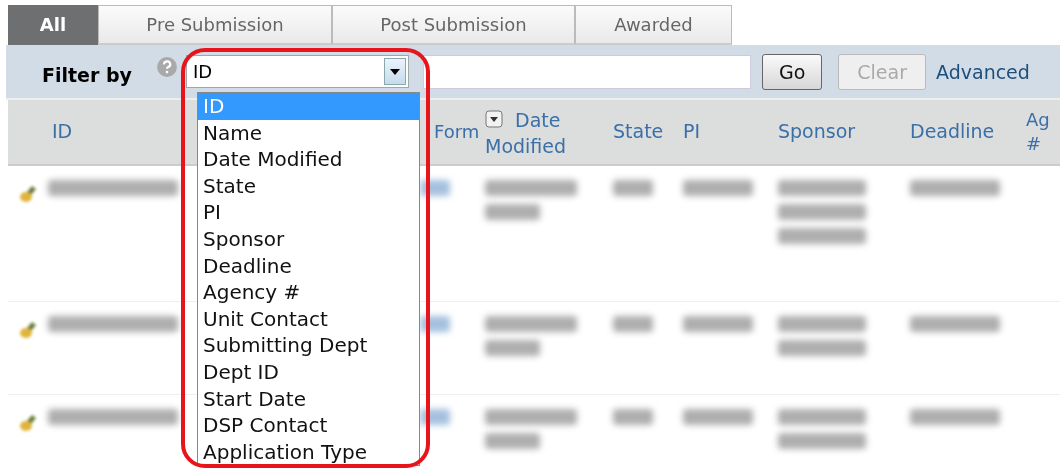 The height and width of the screenshot is (472, 1060). Describe the element at coordinates (308, 159) in the screenshot. I see `dropdown-option: Date Modified` at that location.